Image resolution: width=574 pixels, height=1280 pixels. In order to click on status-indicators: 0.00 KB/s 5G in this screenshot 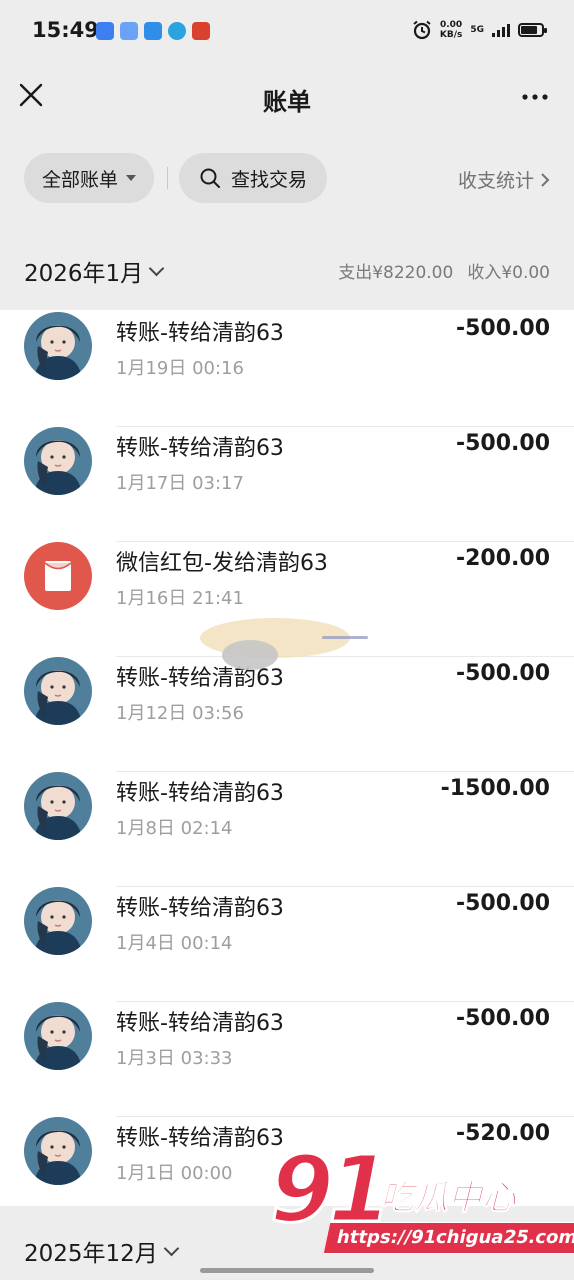, I will do `click(479, 30)`.